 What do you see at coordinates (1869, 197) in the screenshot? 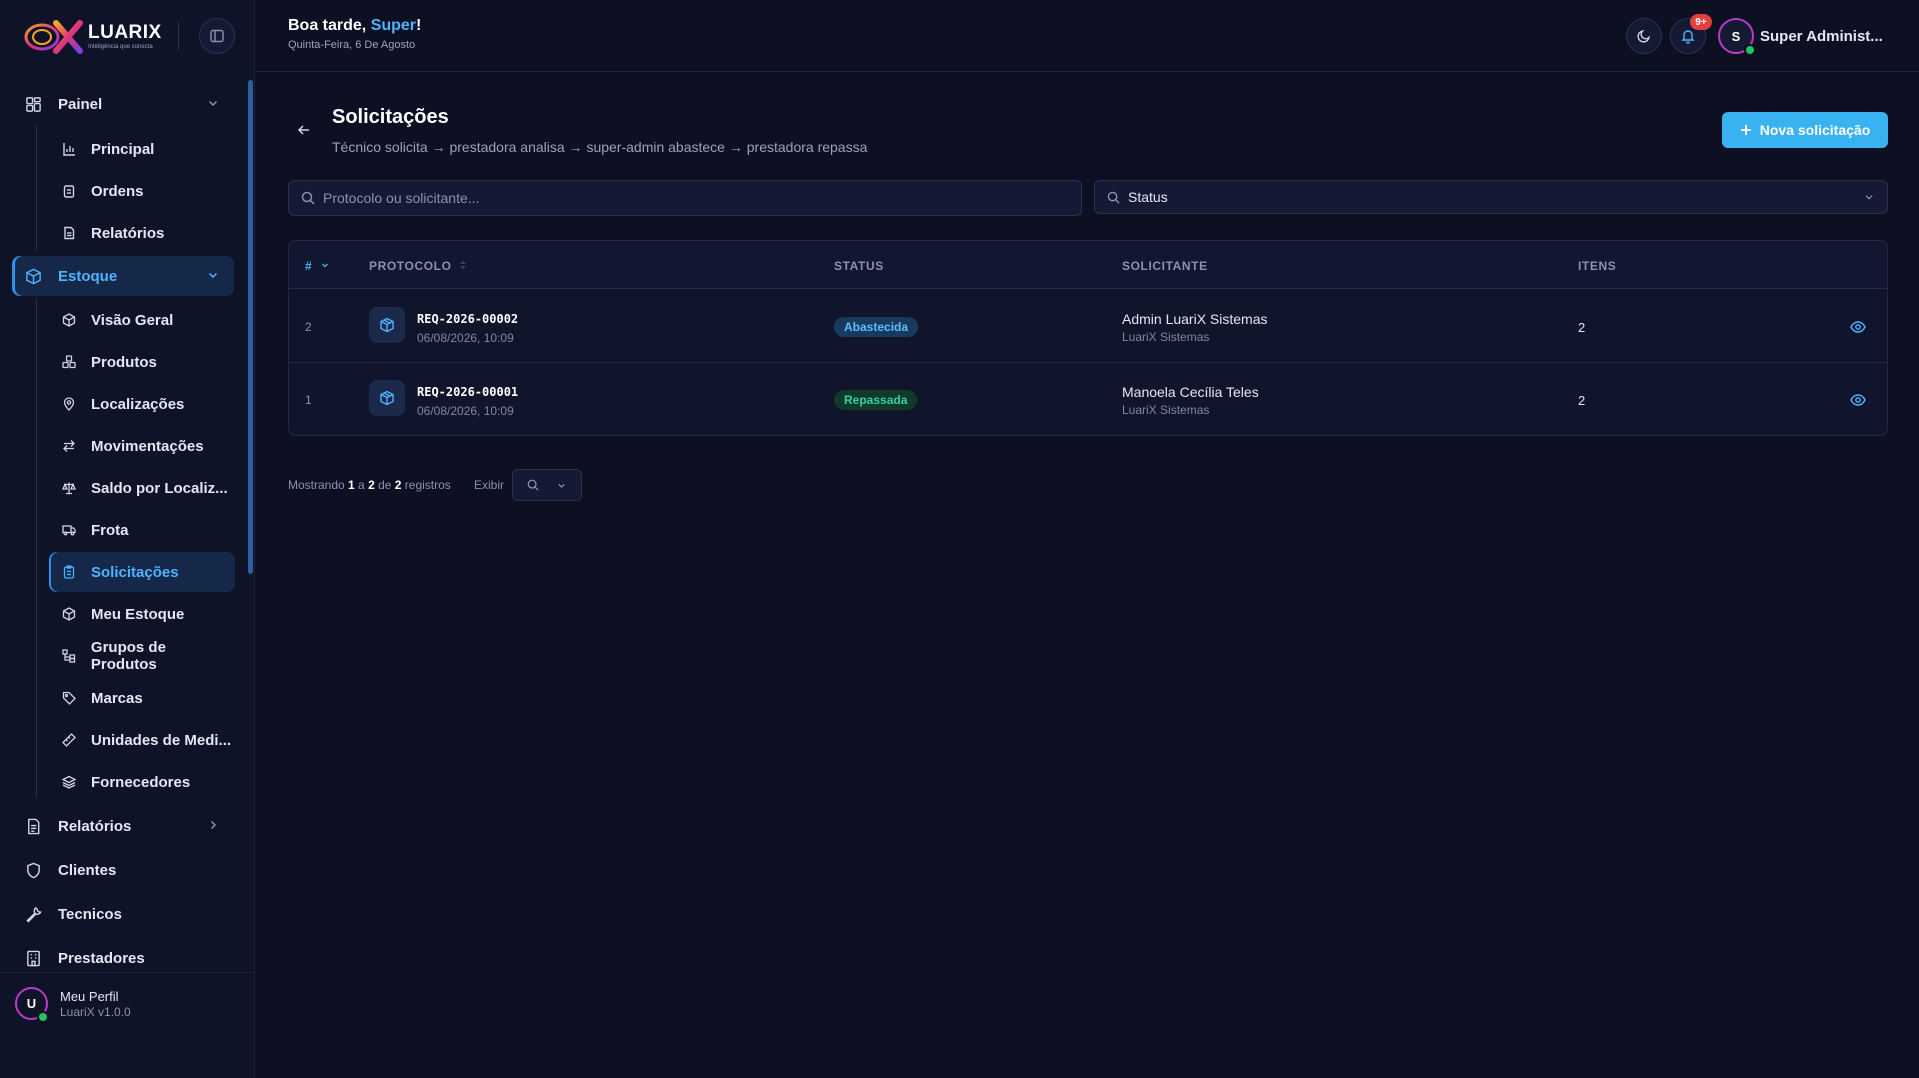
I see `chevron-down-icon` at bounding box center [1869, 197].